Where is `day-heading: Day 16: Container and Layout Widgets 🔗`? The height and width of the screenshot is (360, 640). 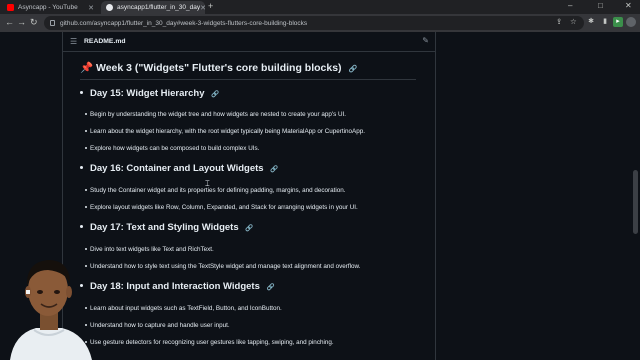 day-heading: Day 16: Container and Layout Widgets 🔗 is located at coordinates (179, 168).